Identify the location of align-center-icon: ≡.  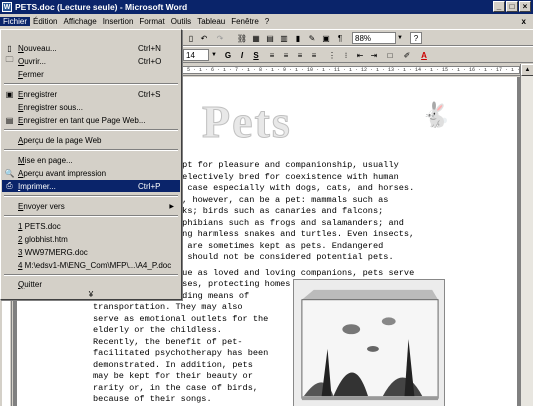
(286, 55).